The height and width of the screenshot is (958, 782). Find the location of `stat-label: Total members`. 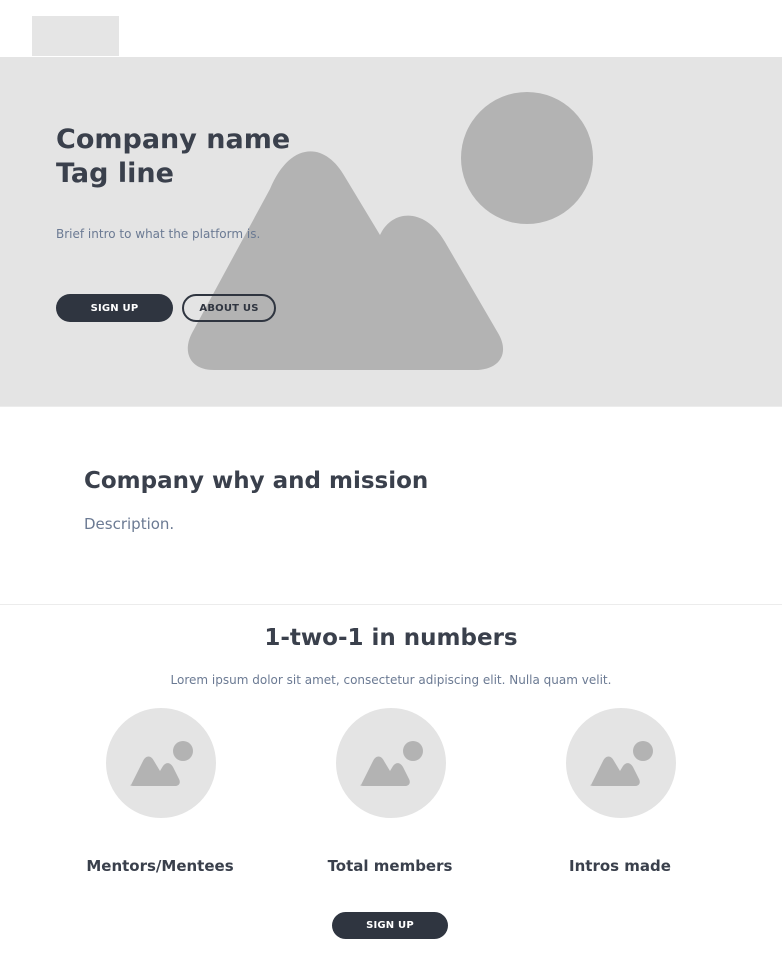

stat-label: Total members is located at coordinates (390, 866).